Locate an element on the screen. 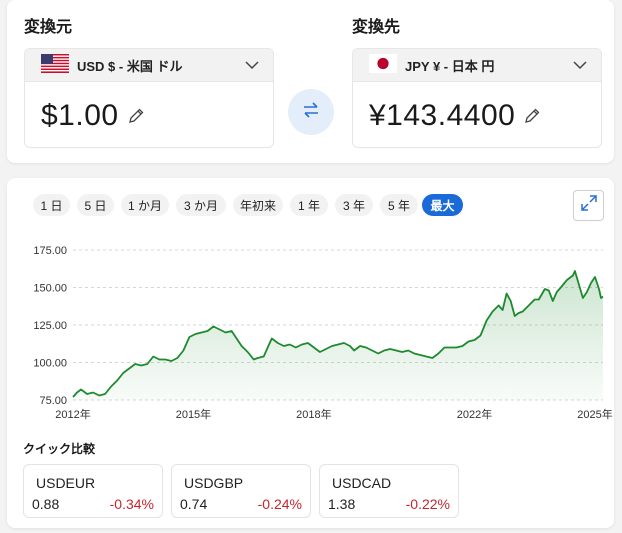  from-currency-label: USD $ - 米国 ドル is located at coordinates (130, 66).